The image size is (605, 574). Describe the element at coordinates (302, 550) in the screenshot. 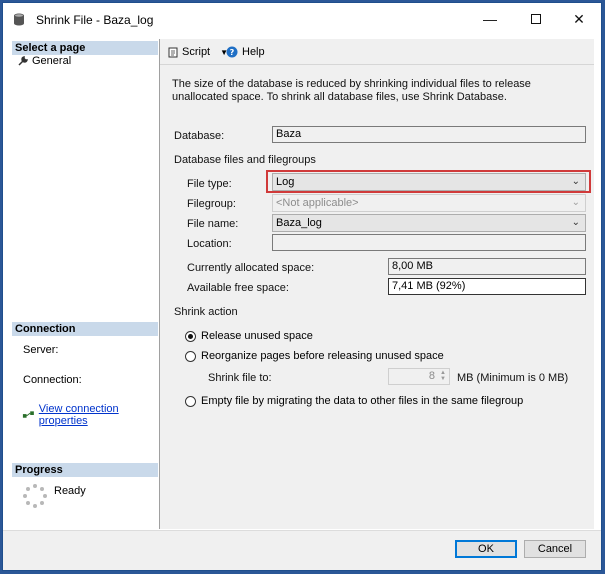

I see `dialog-footer: OK Cancel` at that location.